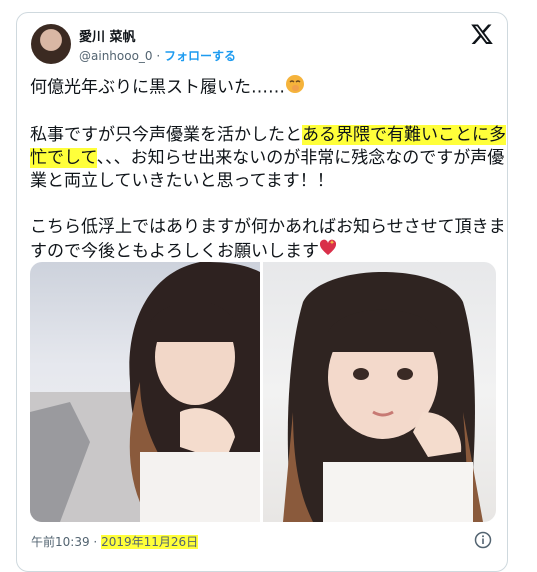 This screenshot has height=572, width=537. I want to click on follow-button: フォローする, so click(200, 56).